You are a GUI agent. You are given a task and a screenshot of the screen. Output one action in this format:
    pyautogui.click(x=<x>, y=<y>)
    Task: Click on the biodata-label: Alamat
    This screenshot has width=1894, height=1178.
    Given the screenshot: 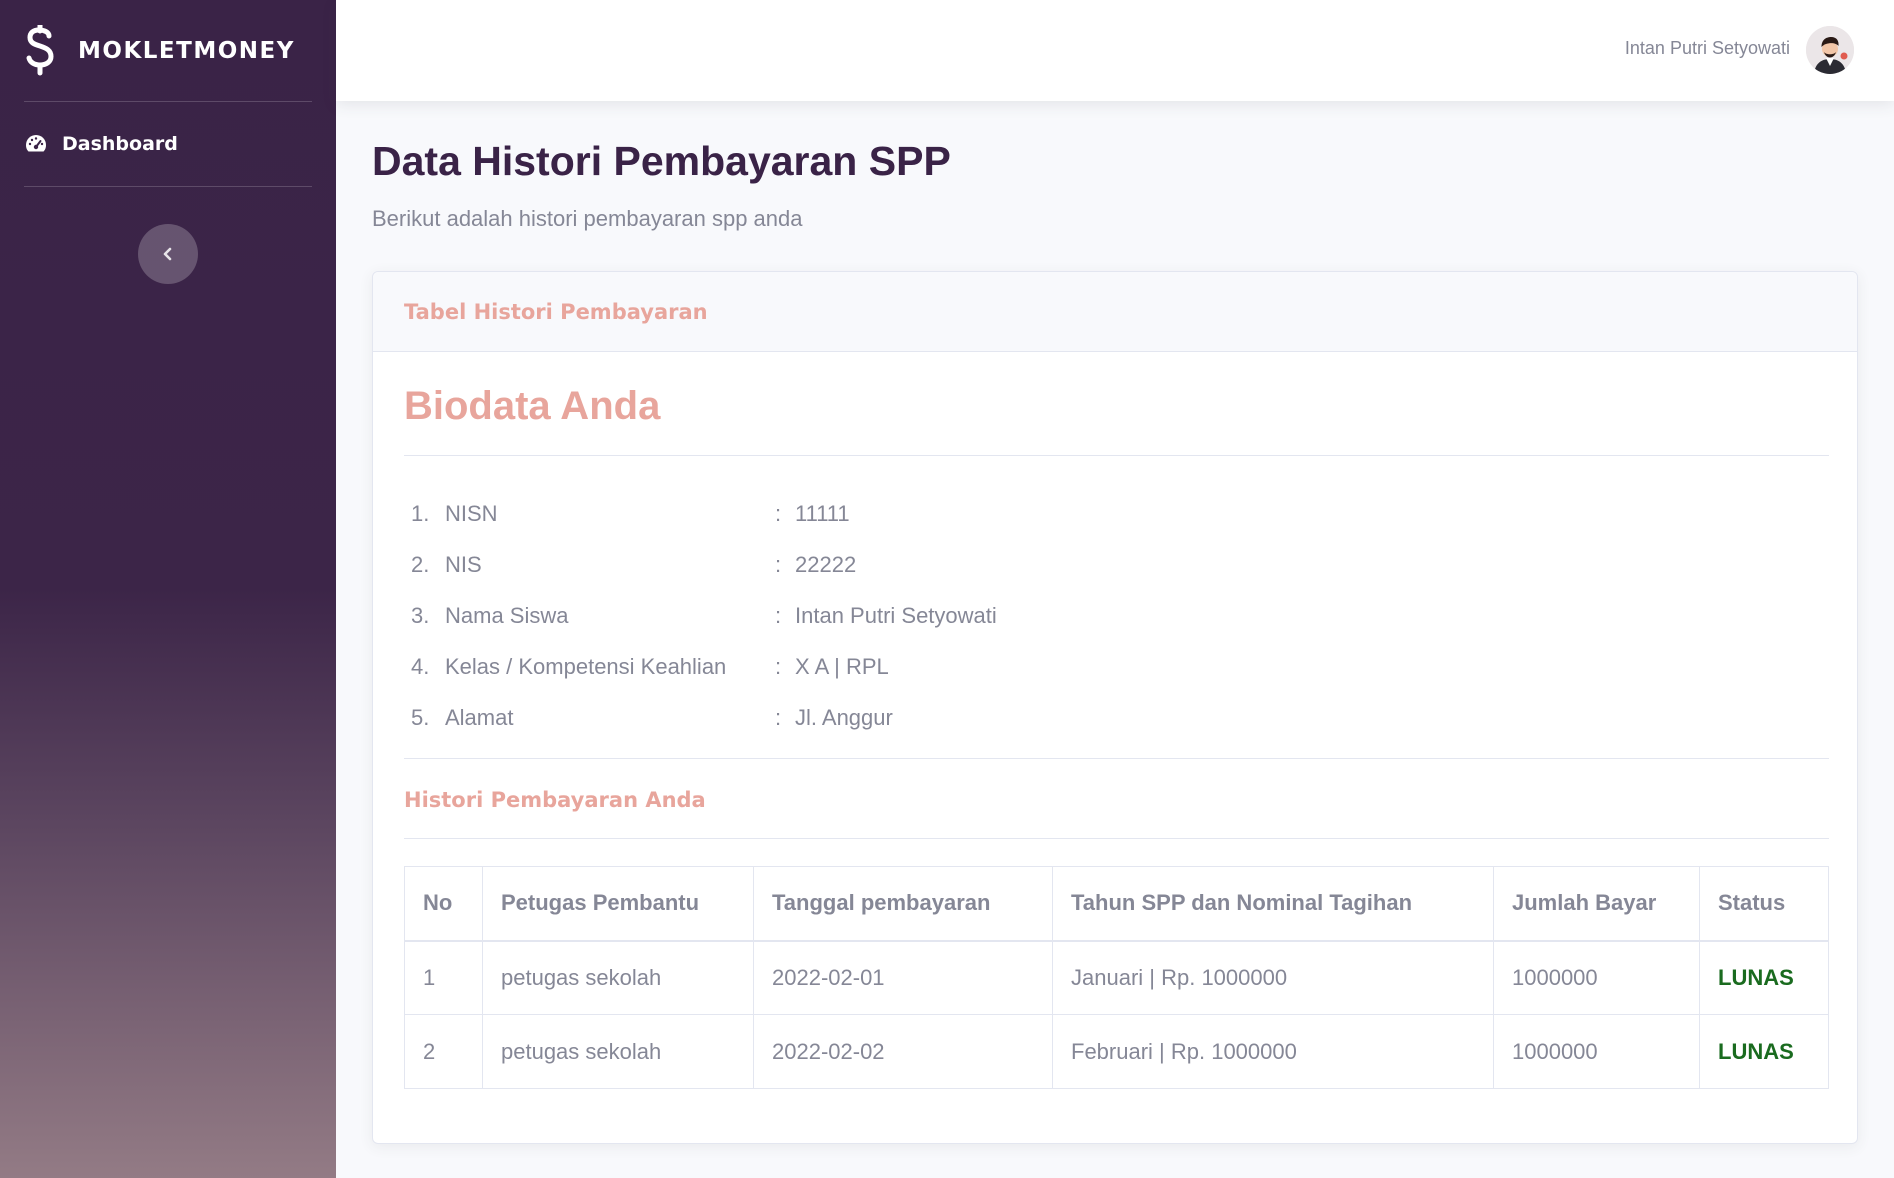 What is the action you would take?
    pyautogui.click(x=479, y=717)
    